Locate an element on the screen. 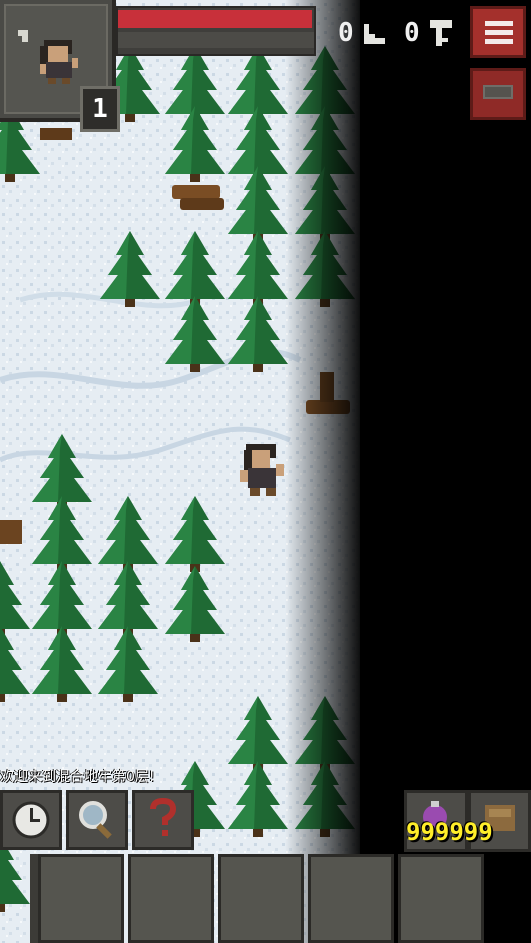 Image resolution: width=531 pixels, height=943 pixels. menu-icon is located at coordinates (499, 23).